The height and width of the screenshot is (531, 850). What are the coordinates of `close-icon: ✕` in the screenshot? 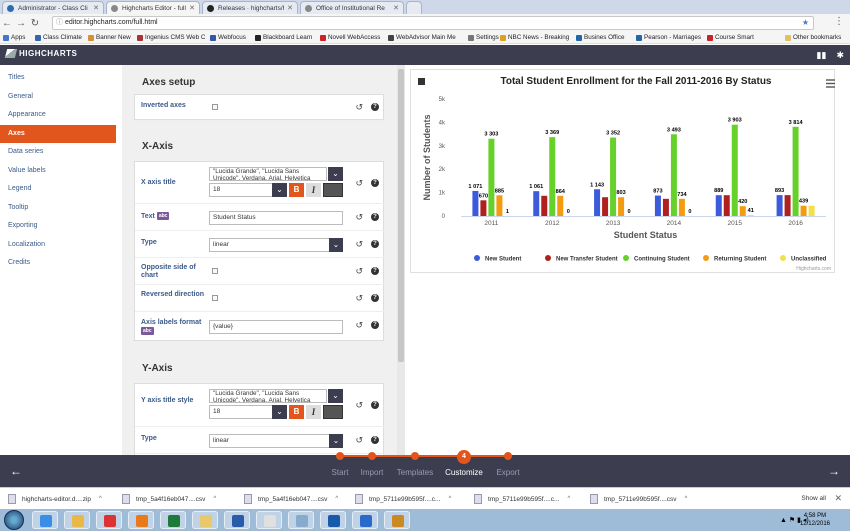 It's located at (290, 8).